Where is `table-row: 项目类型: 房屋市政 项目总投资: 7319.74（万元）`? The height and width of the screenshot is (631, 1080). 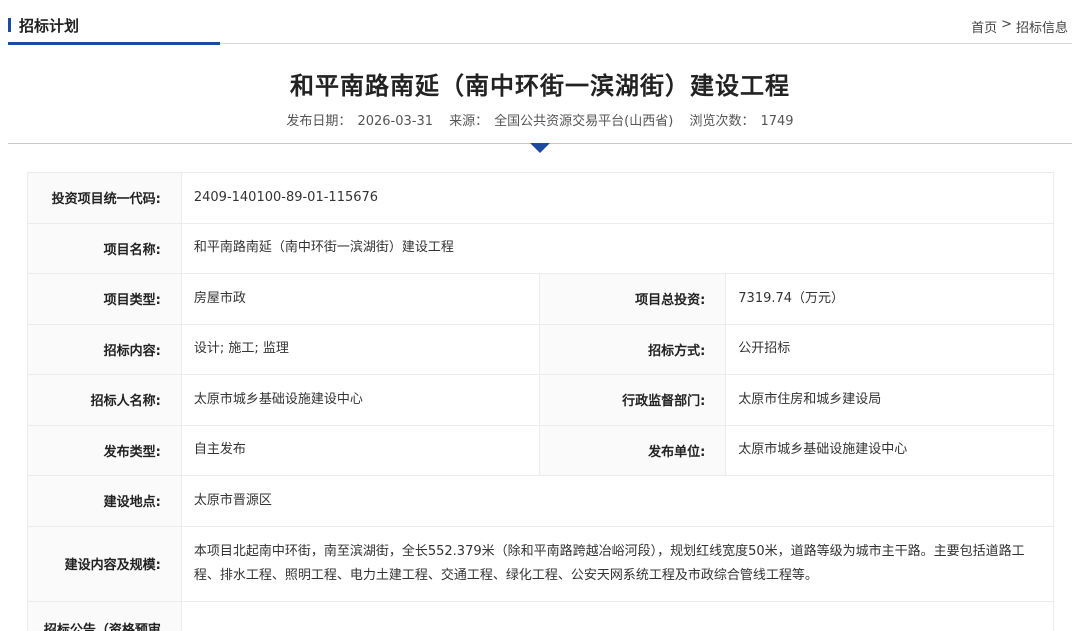
table-row: 项目类型: 房屋市政 项目总投资: 7319.74（万元） is located at coordinates (540, 299).